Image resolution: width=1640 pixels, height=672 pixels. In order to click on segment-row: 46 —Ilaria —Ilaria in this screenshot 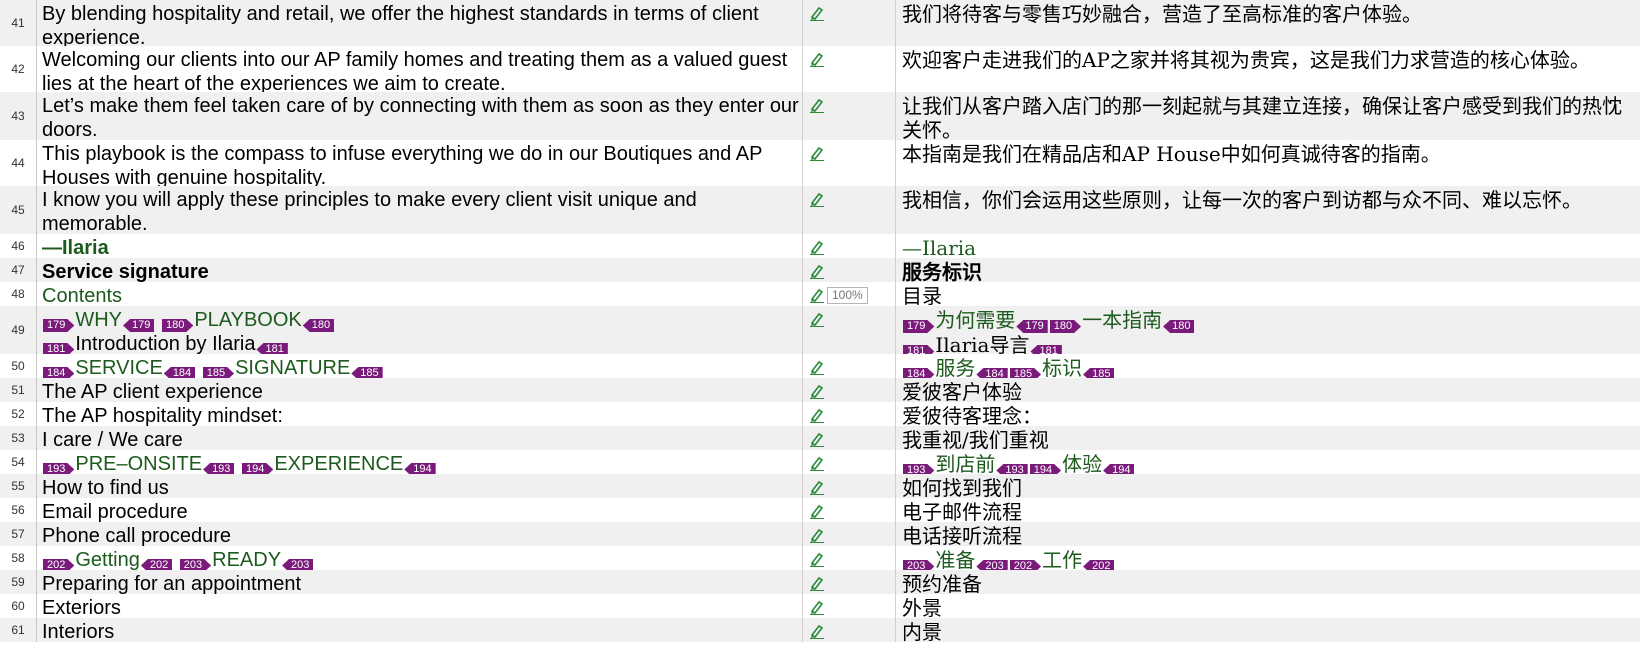, I will do `click(820, 247)`.